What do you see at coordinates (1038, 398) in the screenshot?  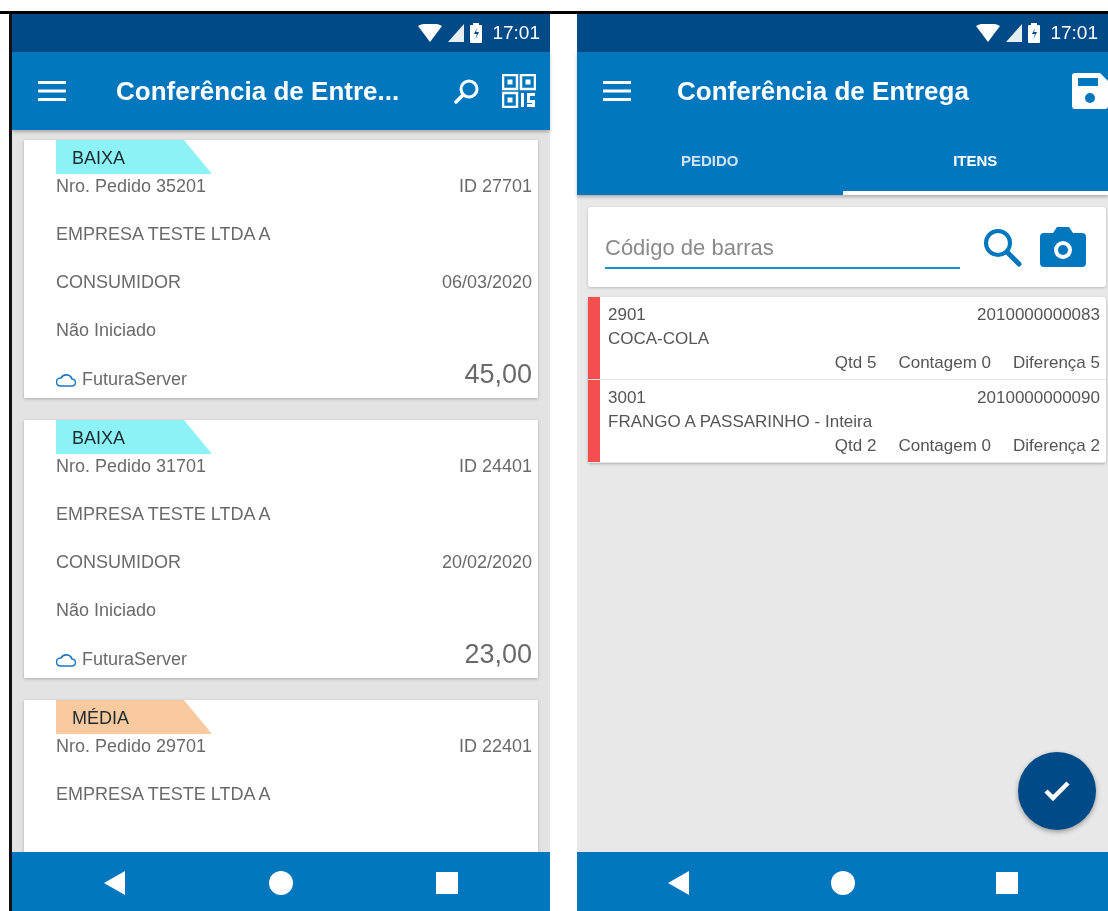 I see `item-barcode: 2010000000090` at bounding box center [1038, 398].